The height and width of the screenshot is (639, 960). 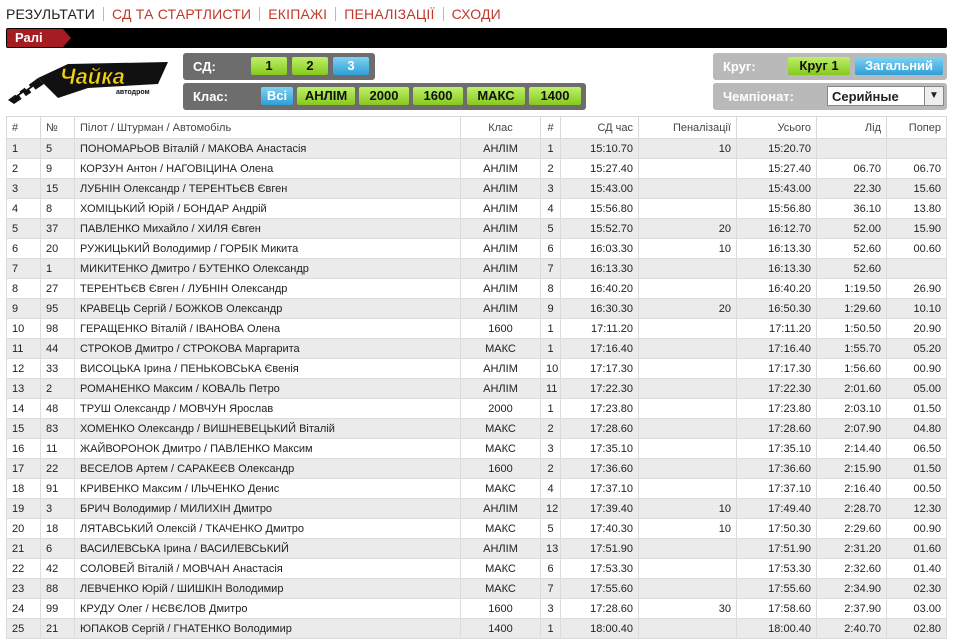 I want to click on header-number: №, so click(x=57, y=127).